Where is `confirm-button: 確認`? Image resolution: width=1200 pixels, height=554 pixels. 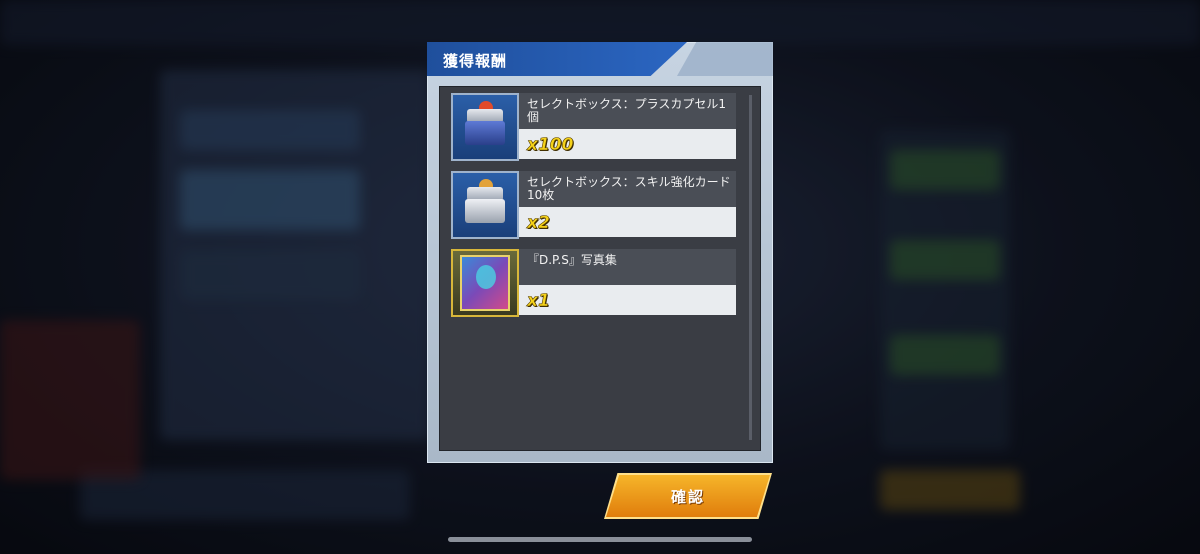
confirm-button: 確認 is located at coordinates (688, 496).